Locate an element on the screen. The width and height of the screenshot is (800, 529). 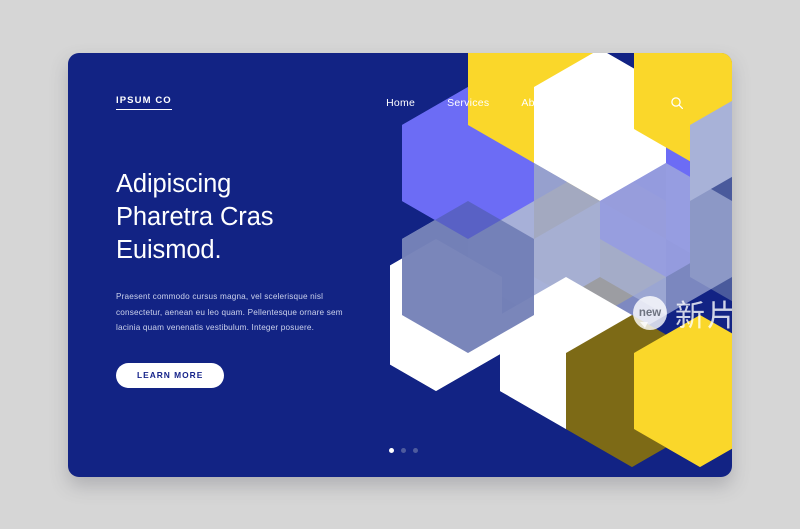
carousel-dots is located at coordinates (403, 450).